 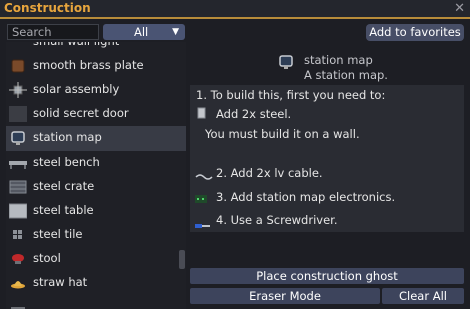 I want to click on list-item-label: steel crate, so click(x=64, y=186).